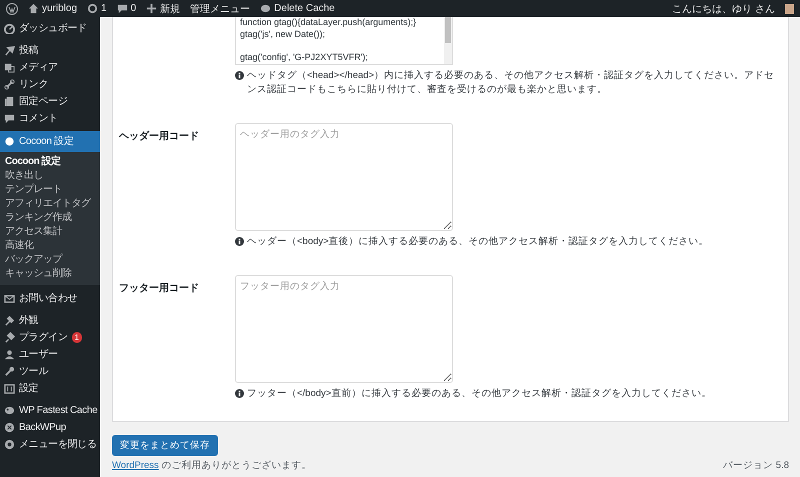 The image size is (800, 477). Describe the element at coordinates (50, 50) in the screenshot. I see `menu-item: 投稿` at that location.